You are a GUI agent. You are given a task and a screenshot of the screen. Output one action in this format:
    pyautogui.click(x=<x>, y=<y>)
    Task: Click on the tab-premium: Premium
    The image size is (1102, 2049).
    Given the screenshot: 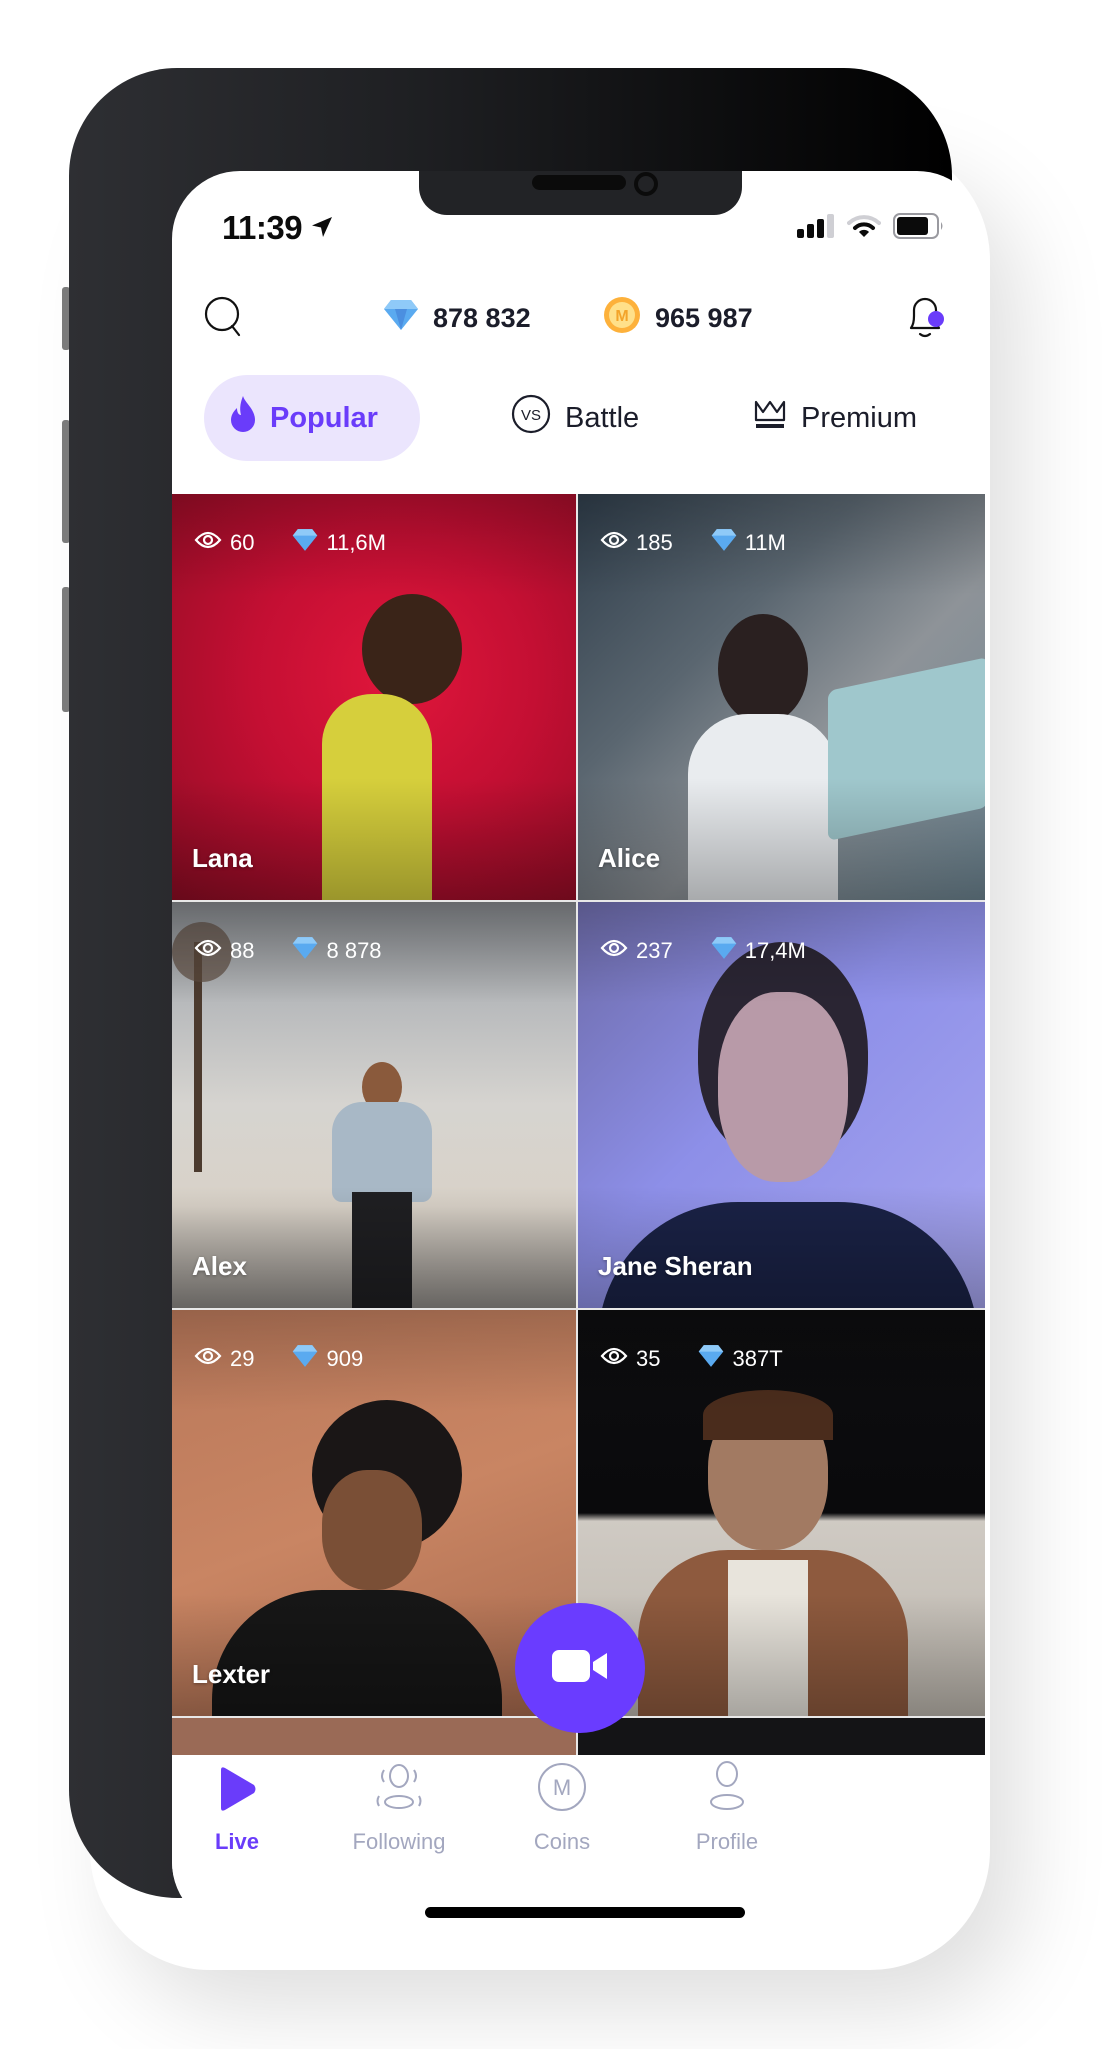 What is the action you would take?
    pyautogui.click(x=835, y=418)
    